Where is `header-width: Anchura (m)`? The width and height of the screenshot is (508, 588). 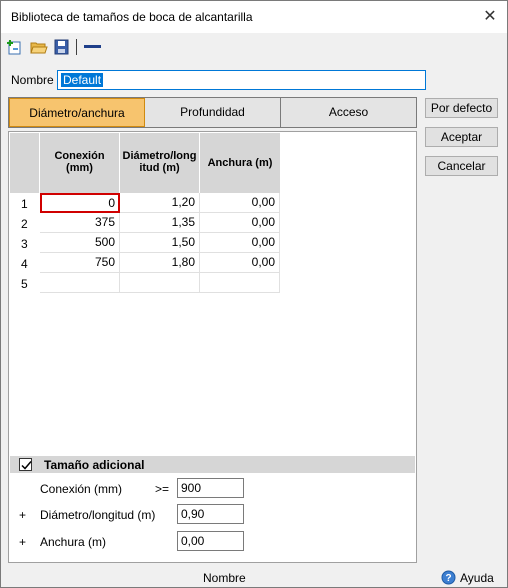 header-width: Anchura (m) is located at coordinates (240, 163).